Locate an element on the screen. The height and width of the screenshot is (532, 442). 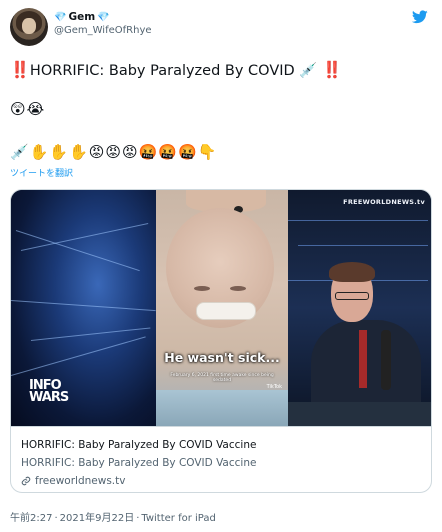
tweet-text: ‼️ HORRIFIC: Baby Paralyzed By COVID 💉 ‼️ is located at coordinates (220, 70).